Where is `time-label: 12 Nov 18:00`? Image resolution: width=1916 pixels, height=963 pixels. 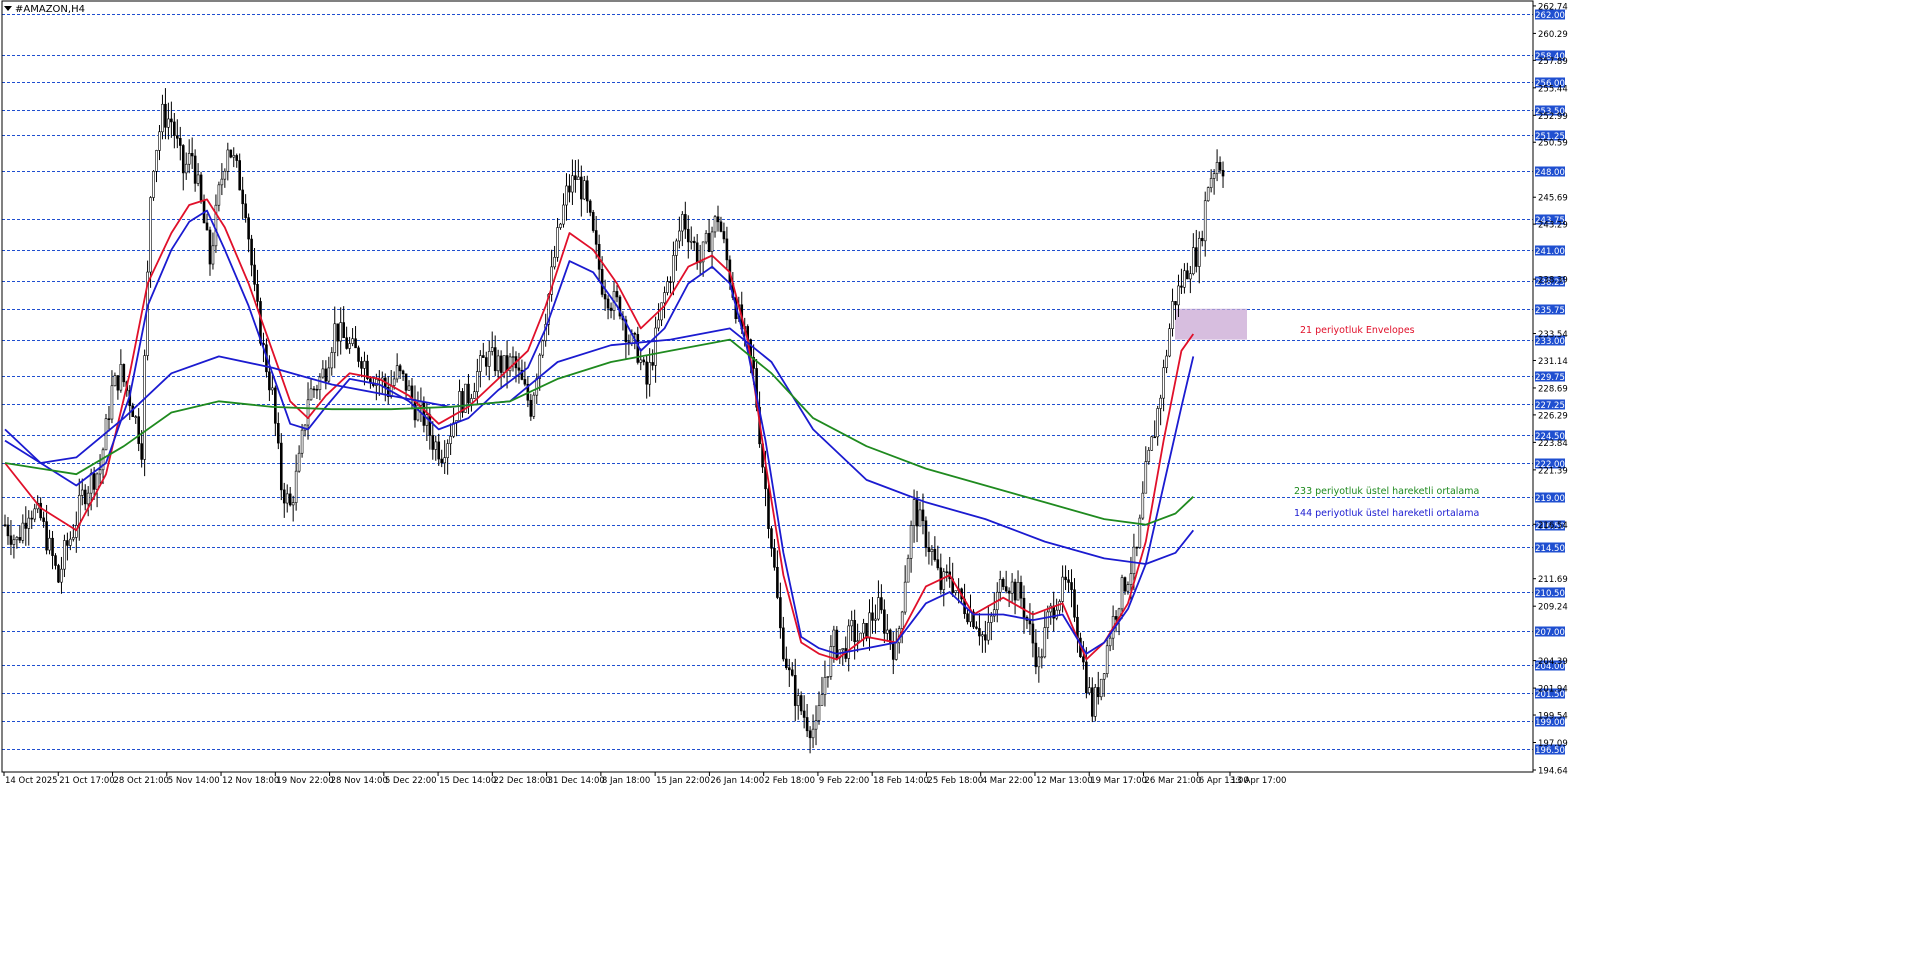 time-label: 12 Nov 18:00 is located at coordinates (250, 781).